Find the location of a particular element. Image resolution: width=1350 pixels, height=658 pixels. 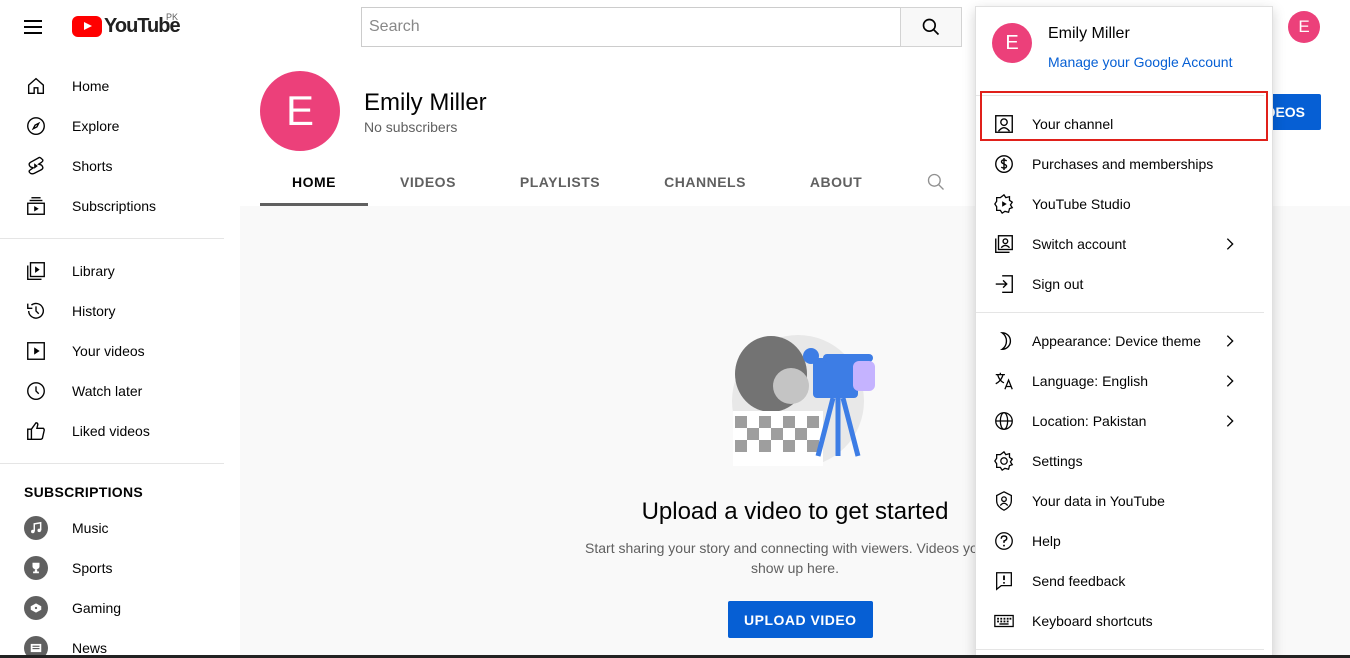

sidebar-item-label: History is located at coordinates (94, 311).